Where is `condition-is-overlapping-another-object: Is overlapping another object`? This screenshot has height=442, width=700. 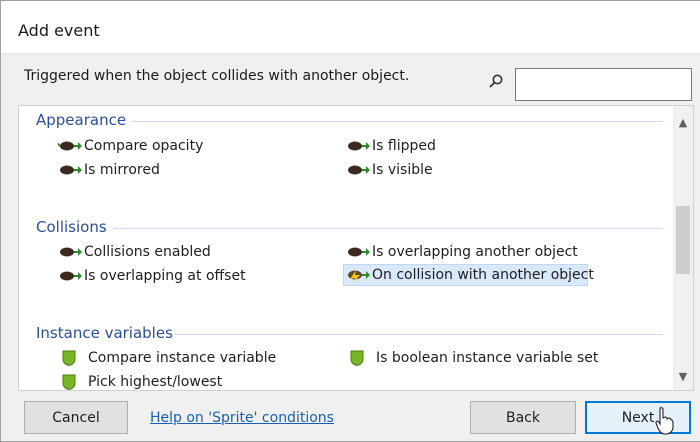 condition-is-overlapping-another-object: Is overlapping another object is located at coordinates (462, 252).